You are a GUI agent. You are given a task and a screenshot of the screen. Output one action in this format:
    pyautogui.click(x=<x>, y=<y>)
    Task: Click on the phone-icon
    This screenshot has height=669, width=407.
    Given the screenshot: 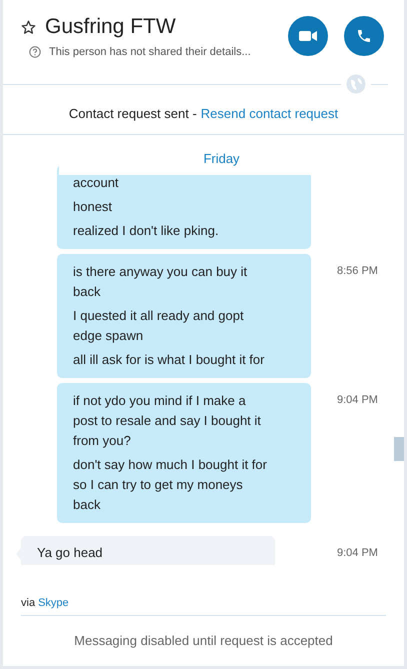 What is the action you would take?
    pyautogui.click(x=364, y=36)
    